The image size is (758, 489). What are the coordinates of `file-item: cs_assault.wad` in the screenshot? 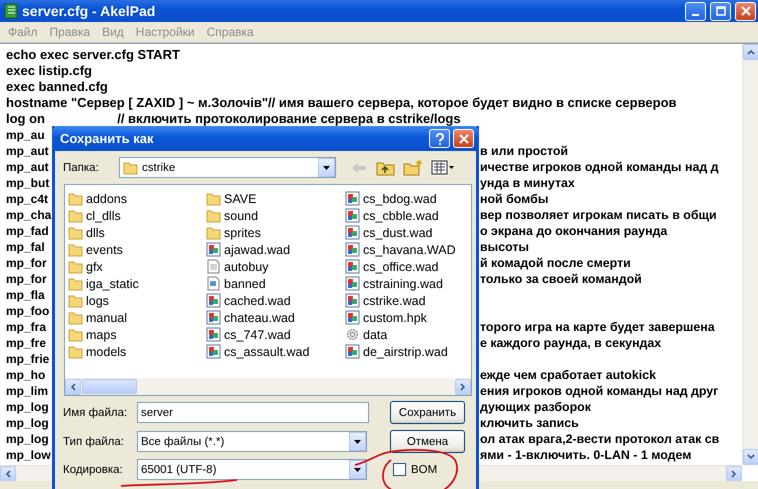 It's located at (275, 351).